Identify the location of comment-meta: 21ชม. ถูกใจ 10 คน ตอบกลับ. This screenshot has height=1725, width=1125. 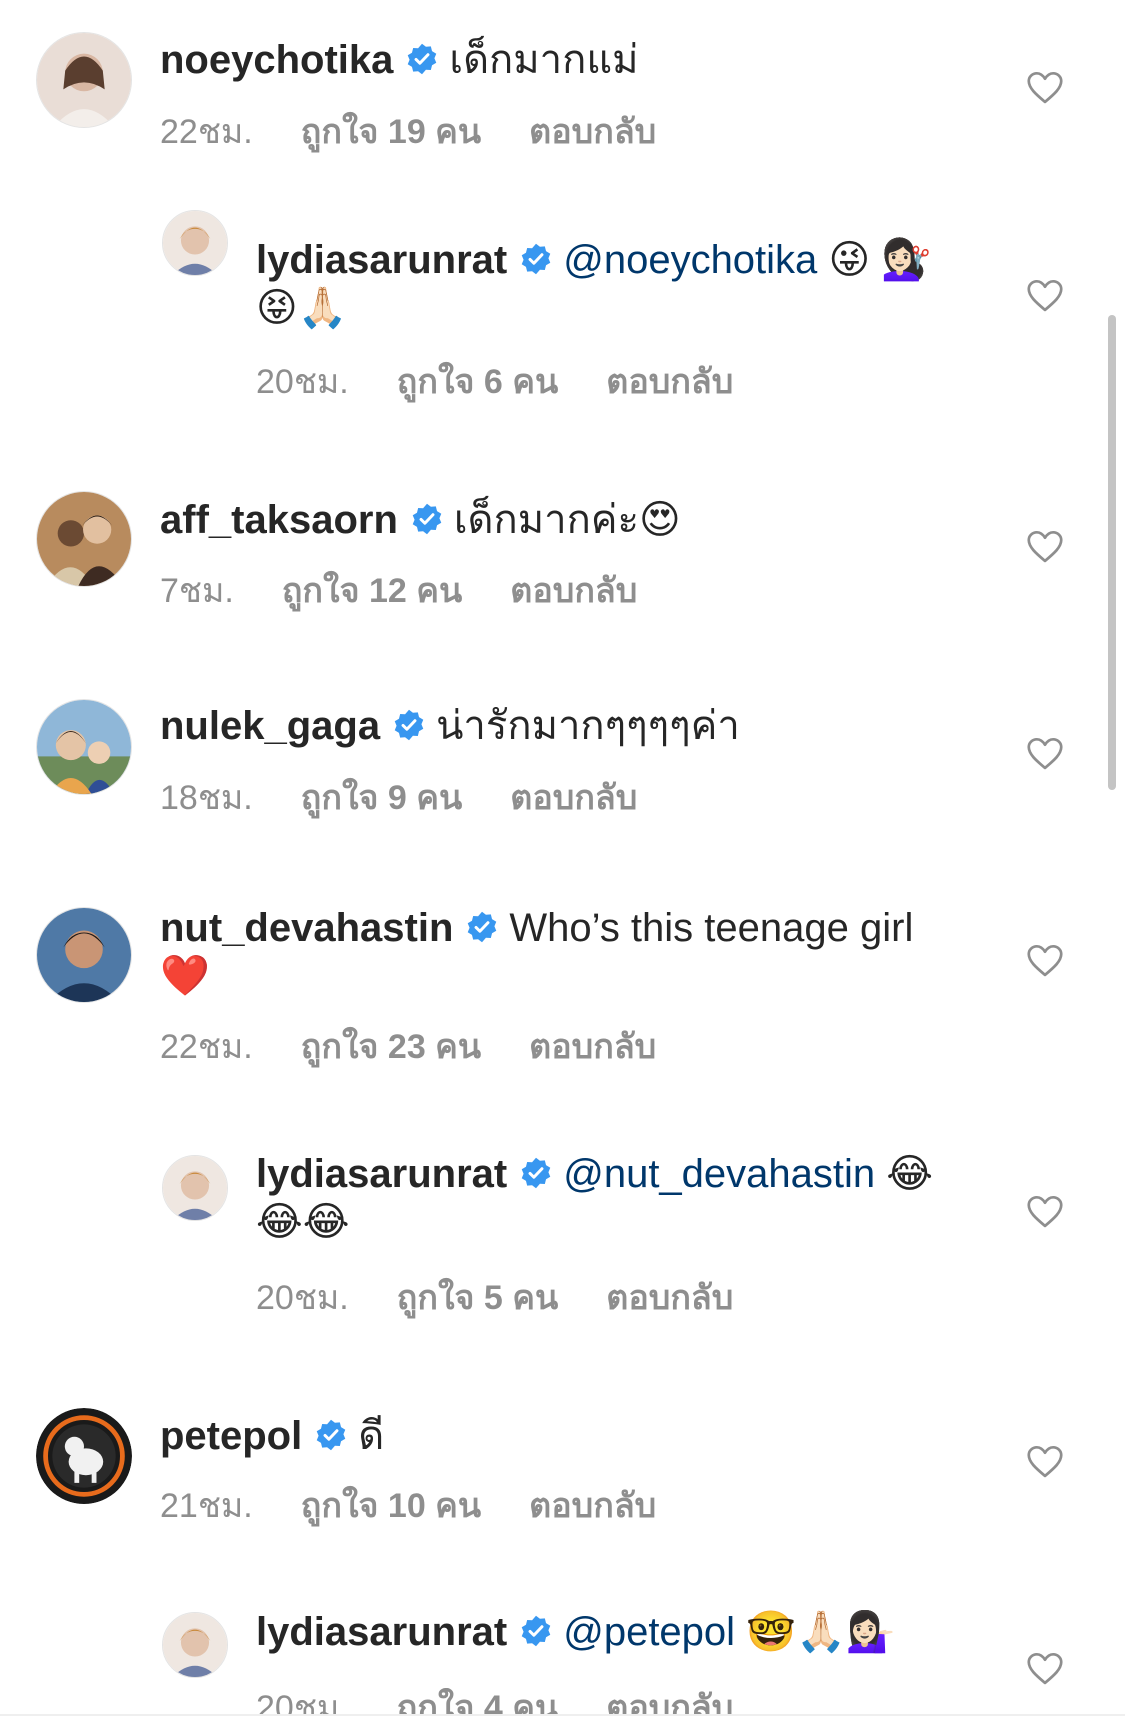
(408, 1506).